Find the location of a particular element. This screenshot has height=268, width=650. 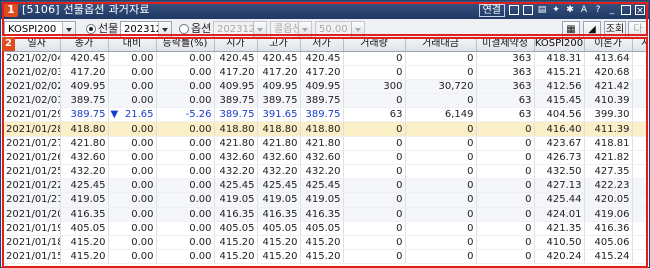

print-icon: ▤ is located at coordinates (542, 10).